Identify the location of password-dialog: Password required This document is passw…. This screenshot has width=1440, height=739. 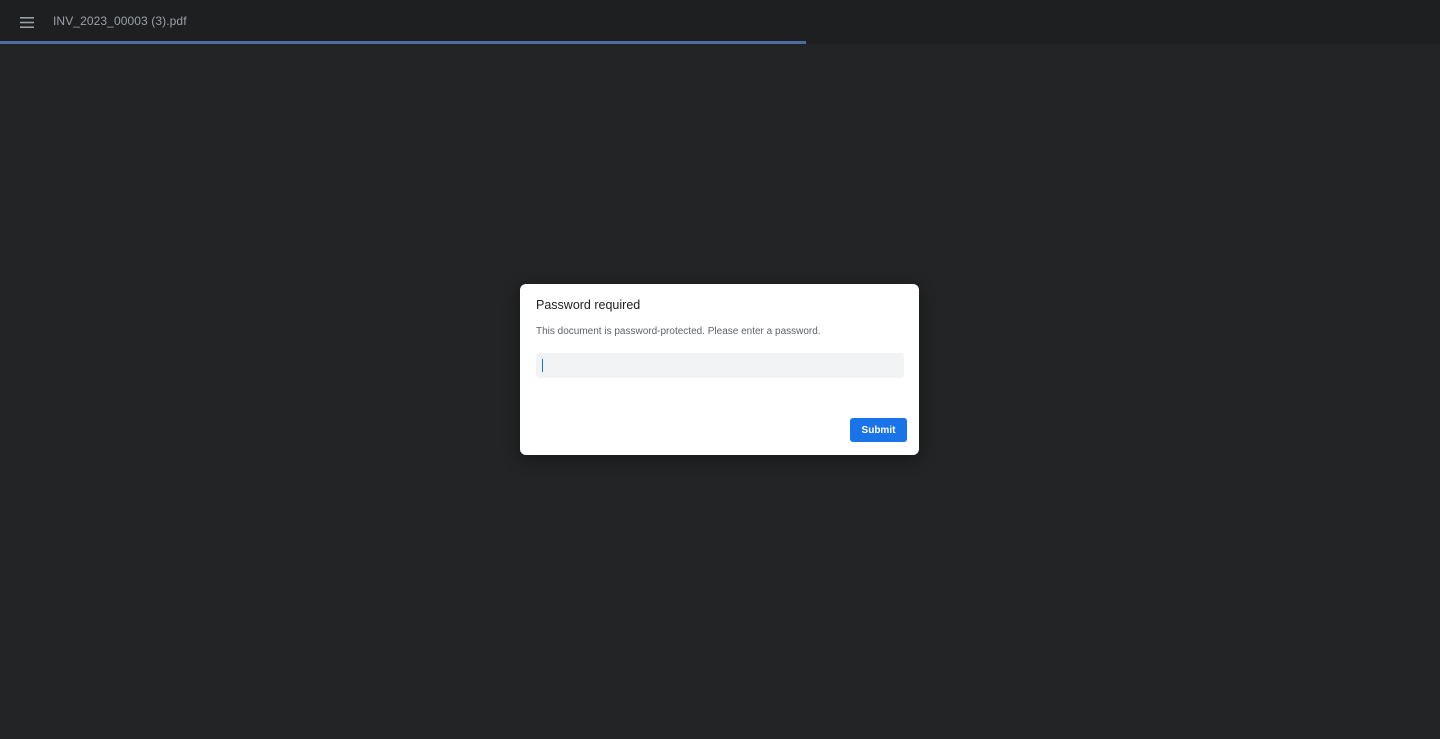
(719, 369).